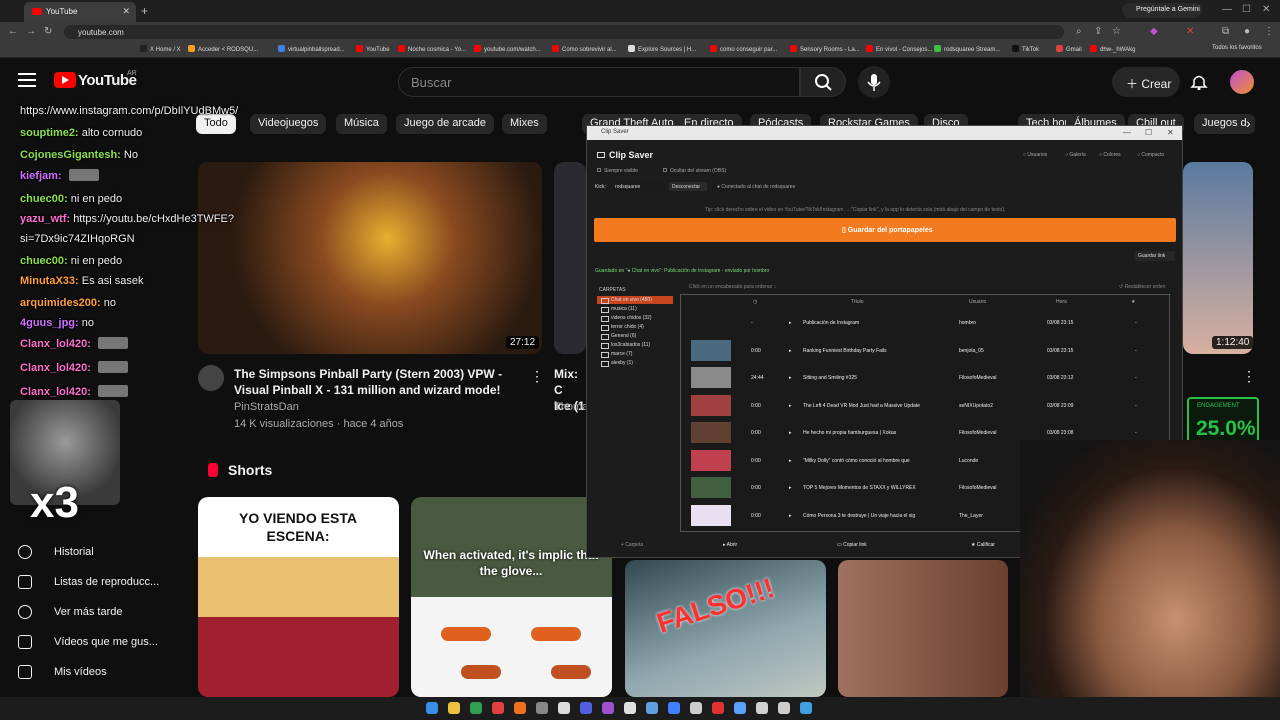  What do you see at coordinates (977, 302) in the screenshot?
I see `column-header-user: Usuario` at bounding box center [977, 302].